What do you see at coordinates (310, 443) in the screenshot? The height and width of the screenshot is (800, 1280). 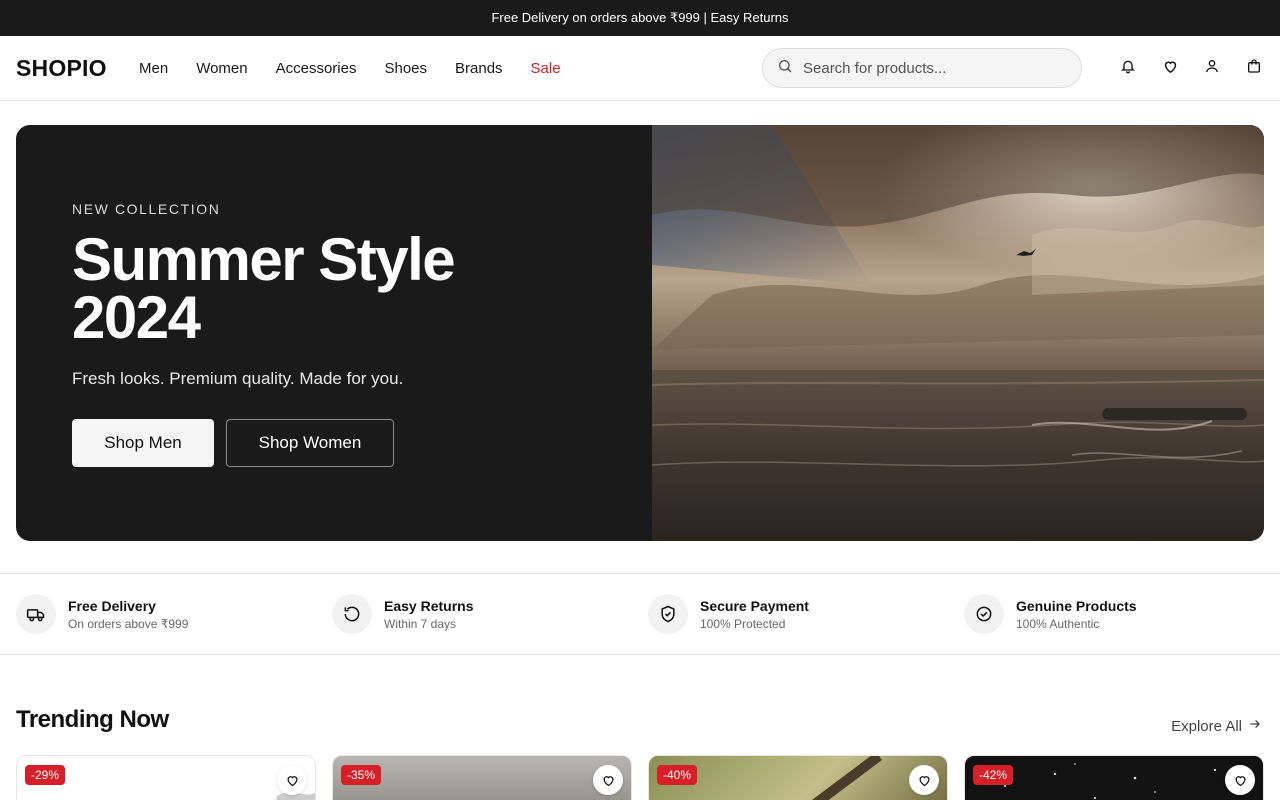 I see `shop-women-button: Shop Women` at bounding box center [310, 443].